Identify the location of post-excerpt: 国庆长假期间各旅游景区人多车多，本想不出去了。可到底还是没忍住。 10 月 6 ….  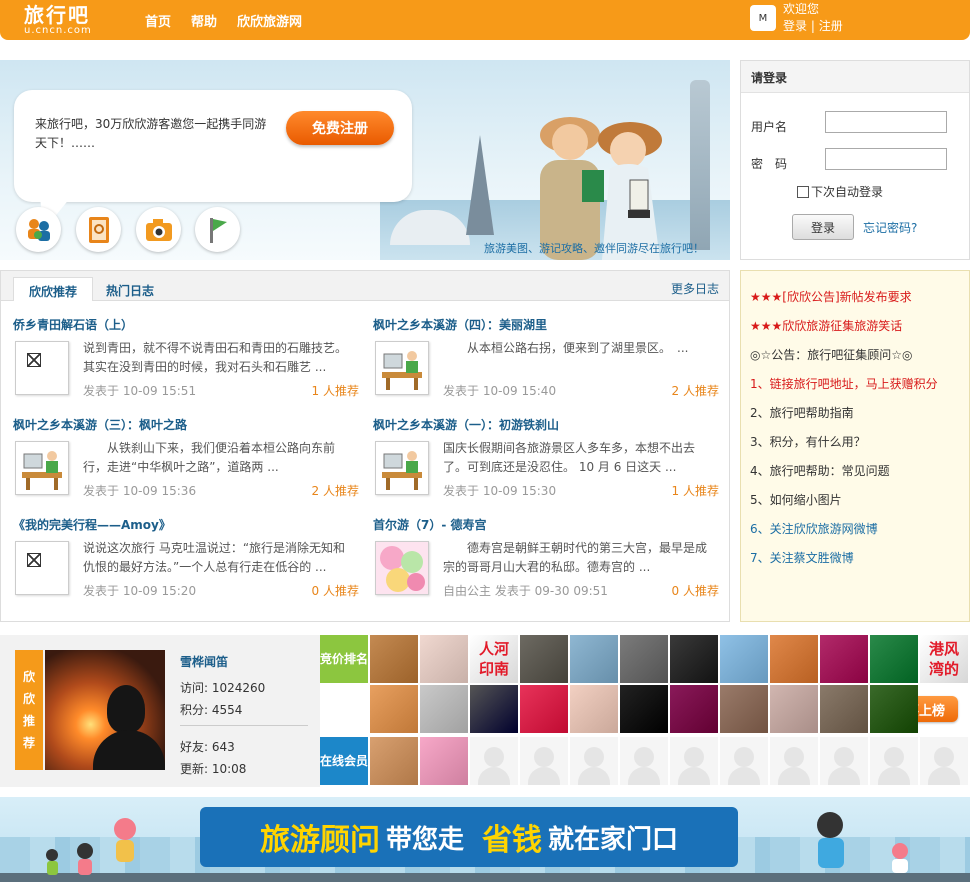
(569, 457).